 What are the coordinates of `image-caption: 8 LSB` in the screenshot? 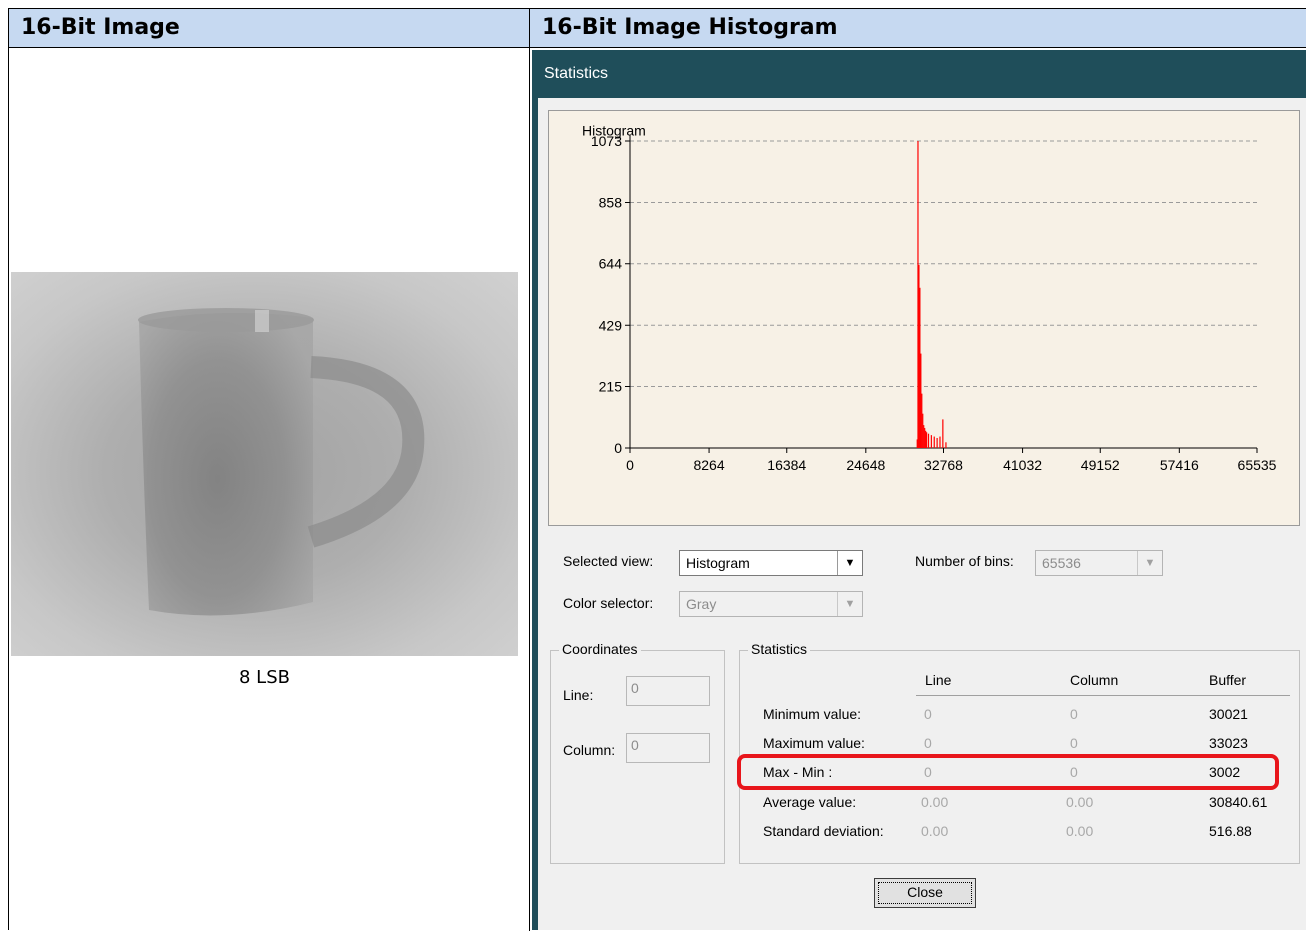 It's located at (264, 677).